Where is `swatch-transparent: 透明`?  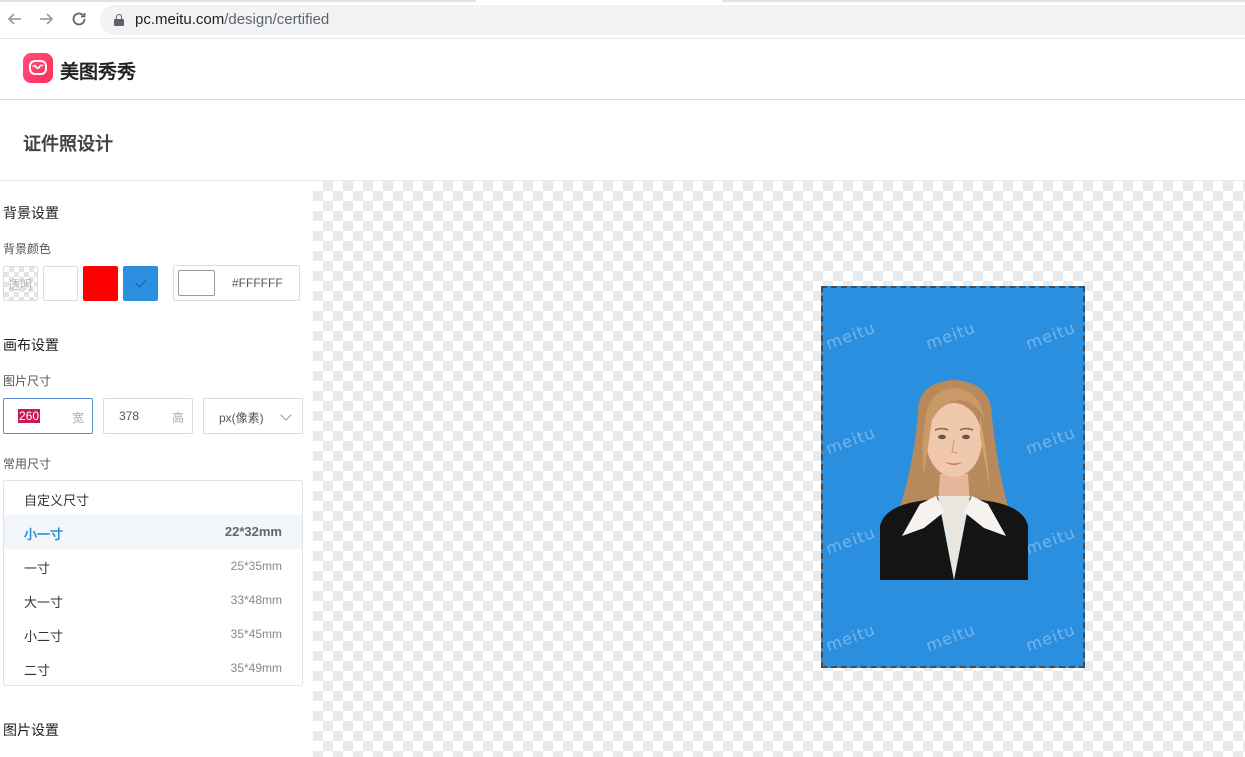 swatch-transparent: 透明 is located at coordinates (20, 283).